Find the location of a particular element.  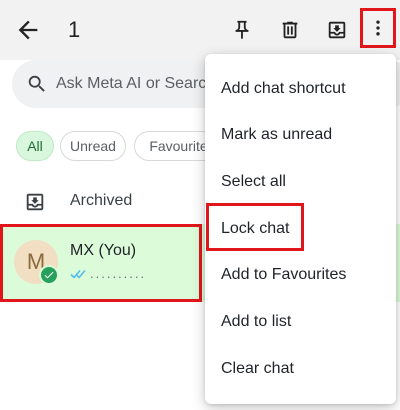

pin-icon is located at coordinates (242, 30).